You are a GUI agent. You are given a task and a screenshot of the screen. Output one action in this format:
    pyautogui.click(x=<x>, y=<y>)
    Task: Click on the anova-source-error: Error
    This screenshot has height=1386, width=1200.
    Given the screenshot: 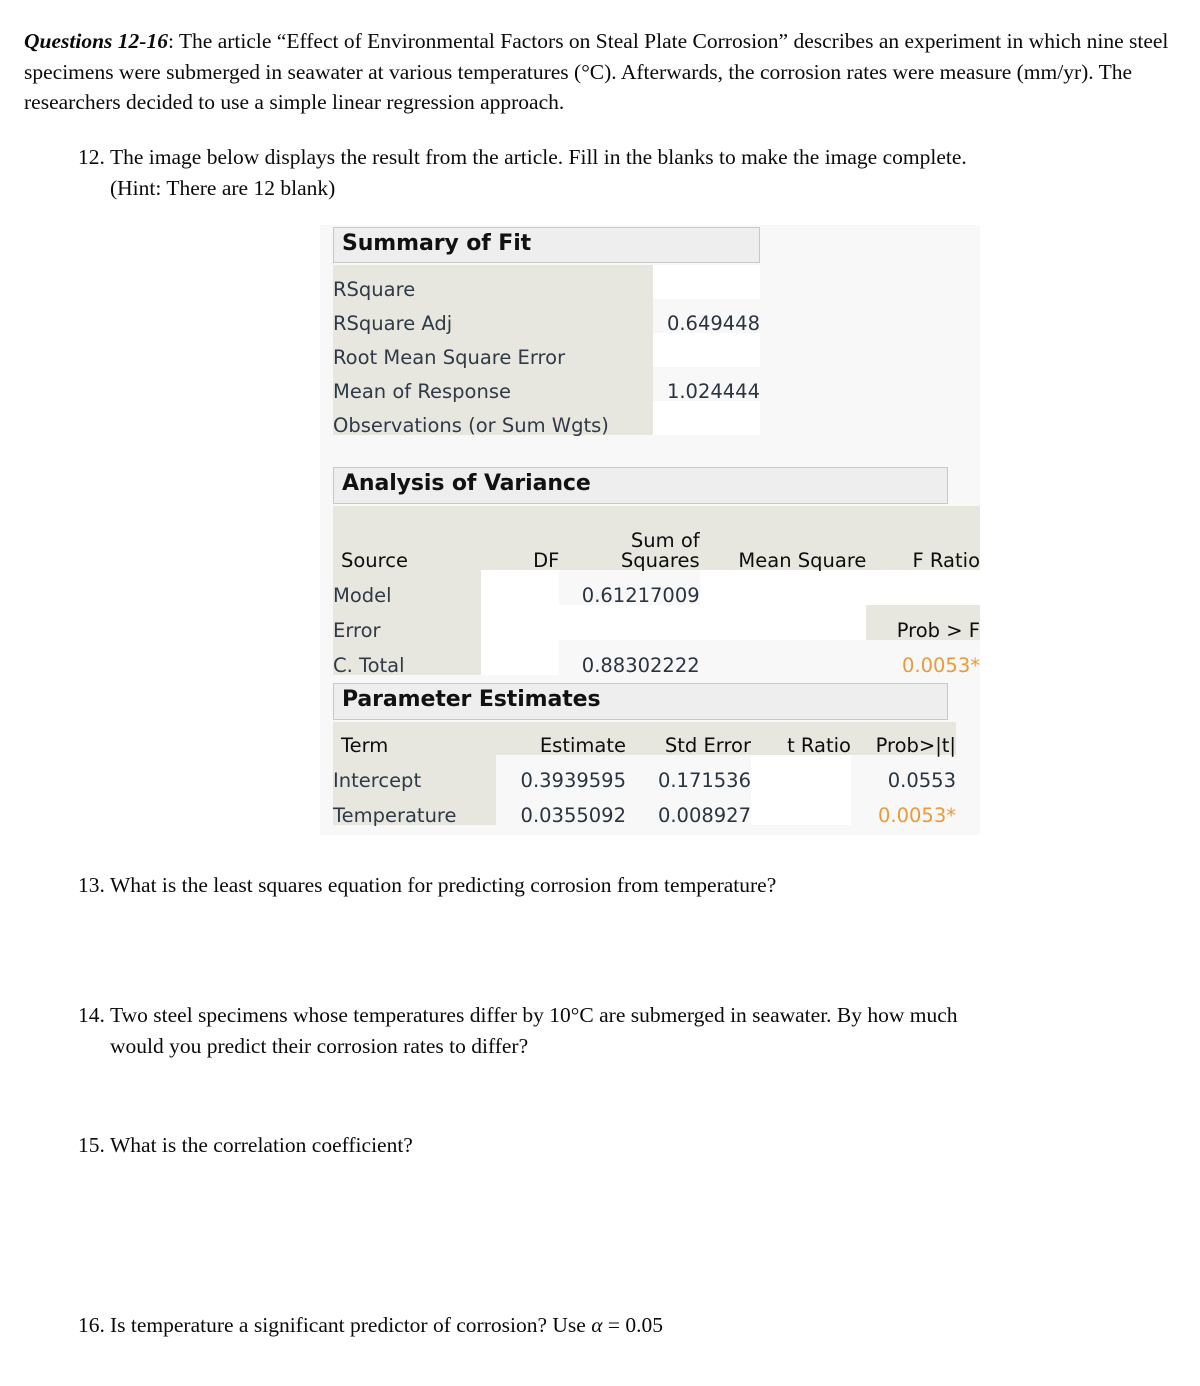 What is the action you would take?
    pyautogui.click(x=407, y=622)
    